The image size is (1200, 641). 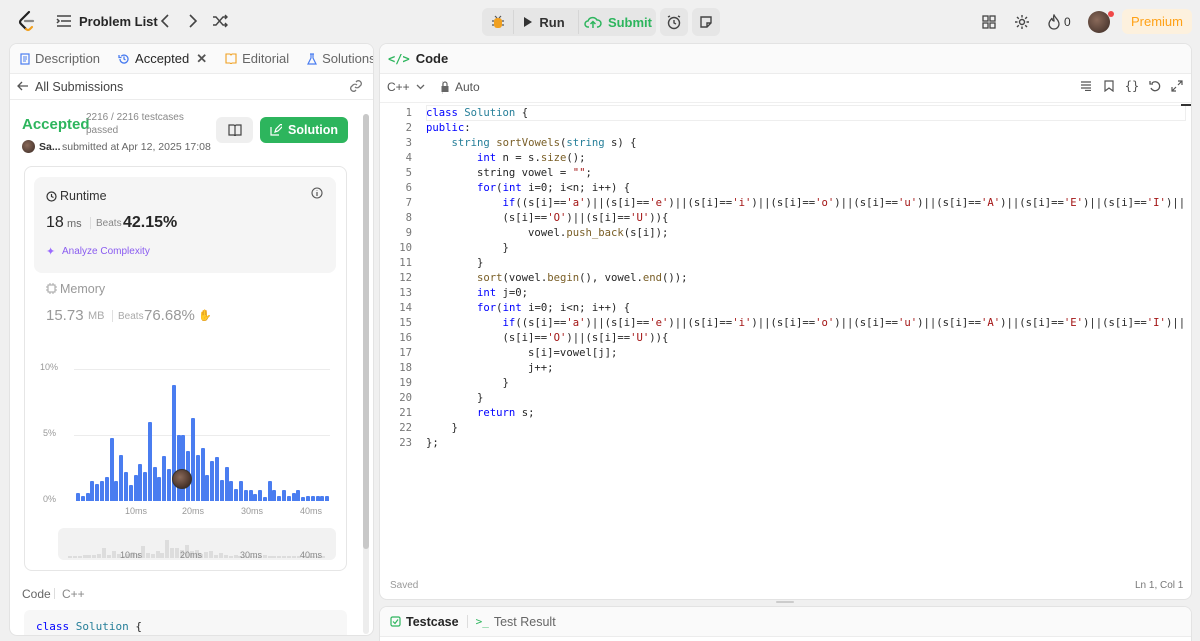 What do you see at coordinates (59, 59) in the screenshot?
I see `tab-description: Description` at bounding box center [59, 59].